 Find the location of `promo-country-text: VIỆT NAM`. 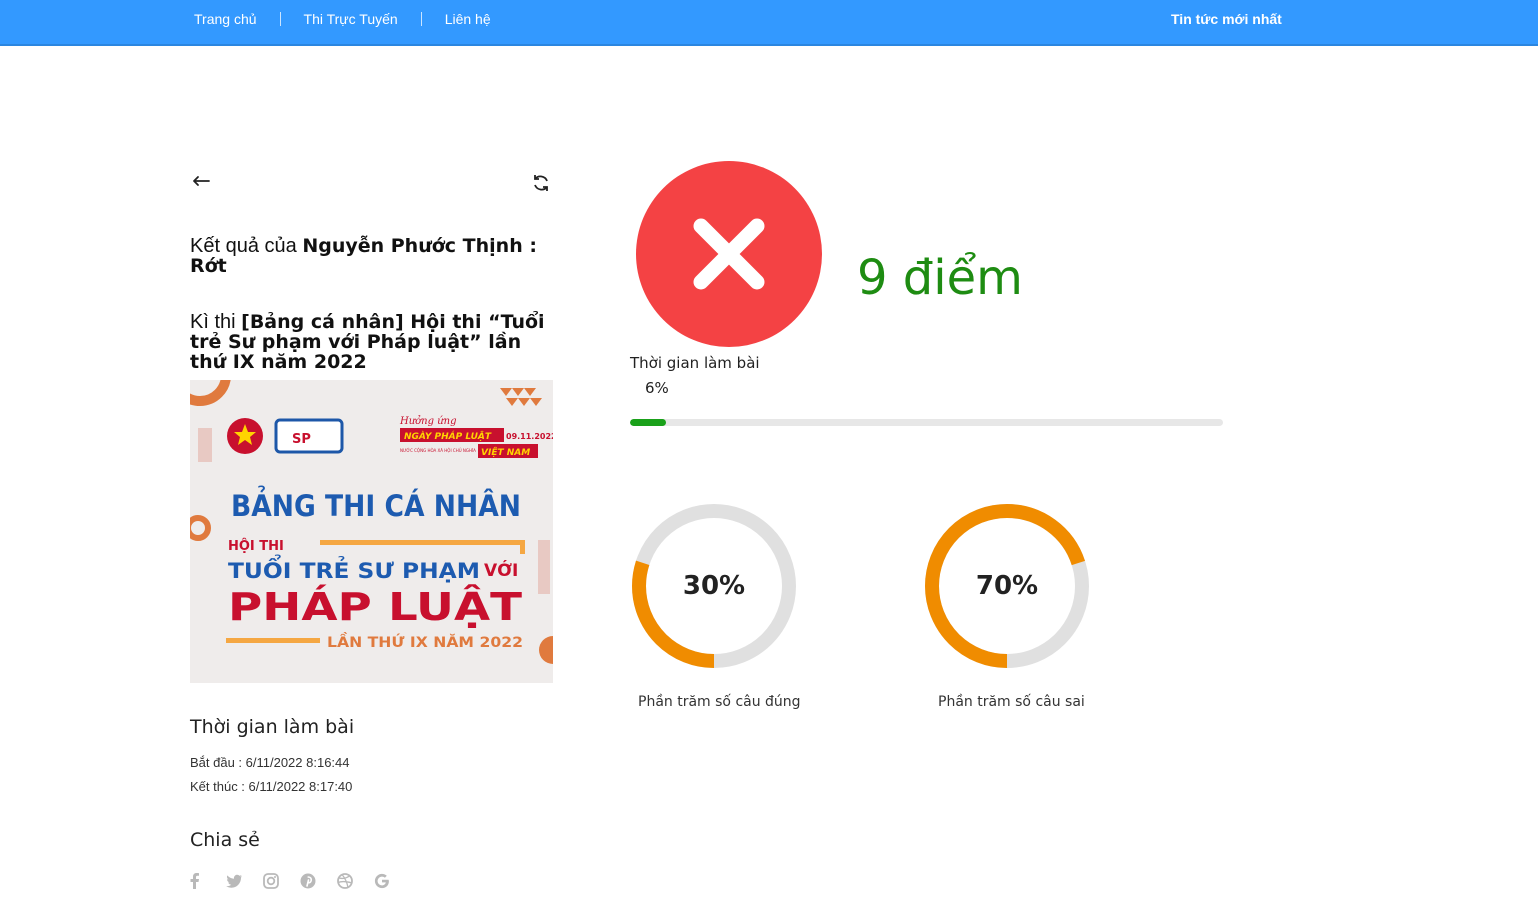

promo-country-text: VIỆT NAM is located at coordinates (505, 452).